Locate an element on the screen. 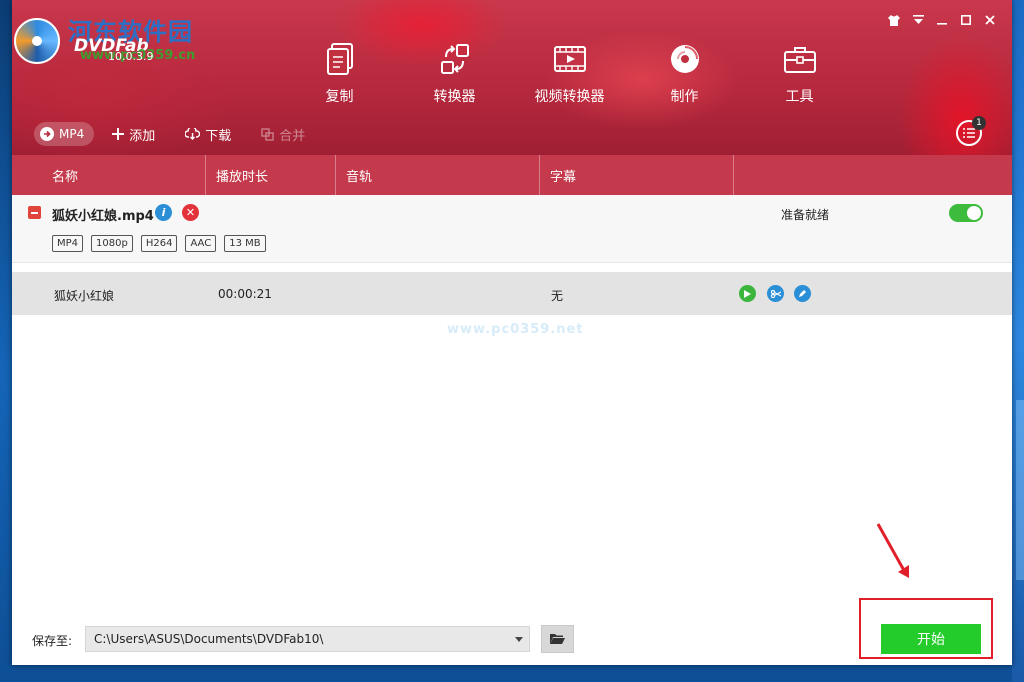 The height and width of the screenshot is (682, 1024). merge-label: 合并 is located at coordinates (292, 136).